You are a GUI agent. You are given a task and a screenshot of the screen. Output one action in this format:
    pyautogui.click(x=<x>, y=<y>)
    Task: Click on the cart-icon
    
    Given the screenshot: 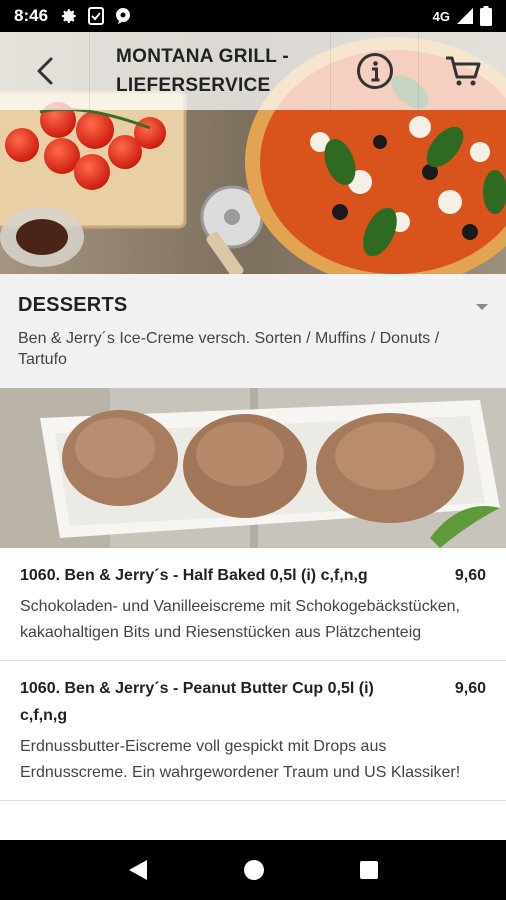 What is the action you would take?
    pyautogui.click(x=462, y=71)
    